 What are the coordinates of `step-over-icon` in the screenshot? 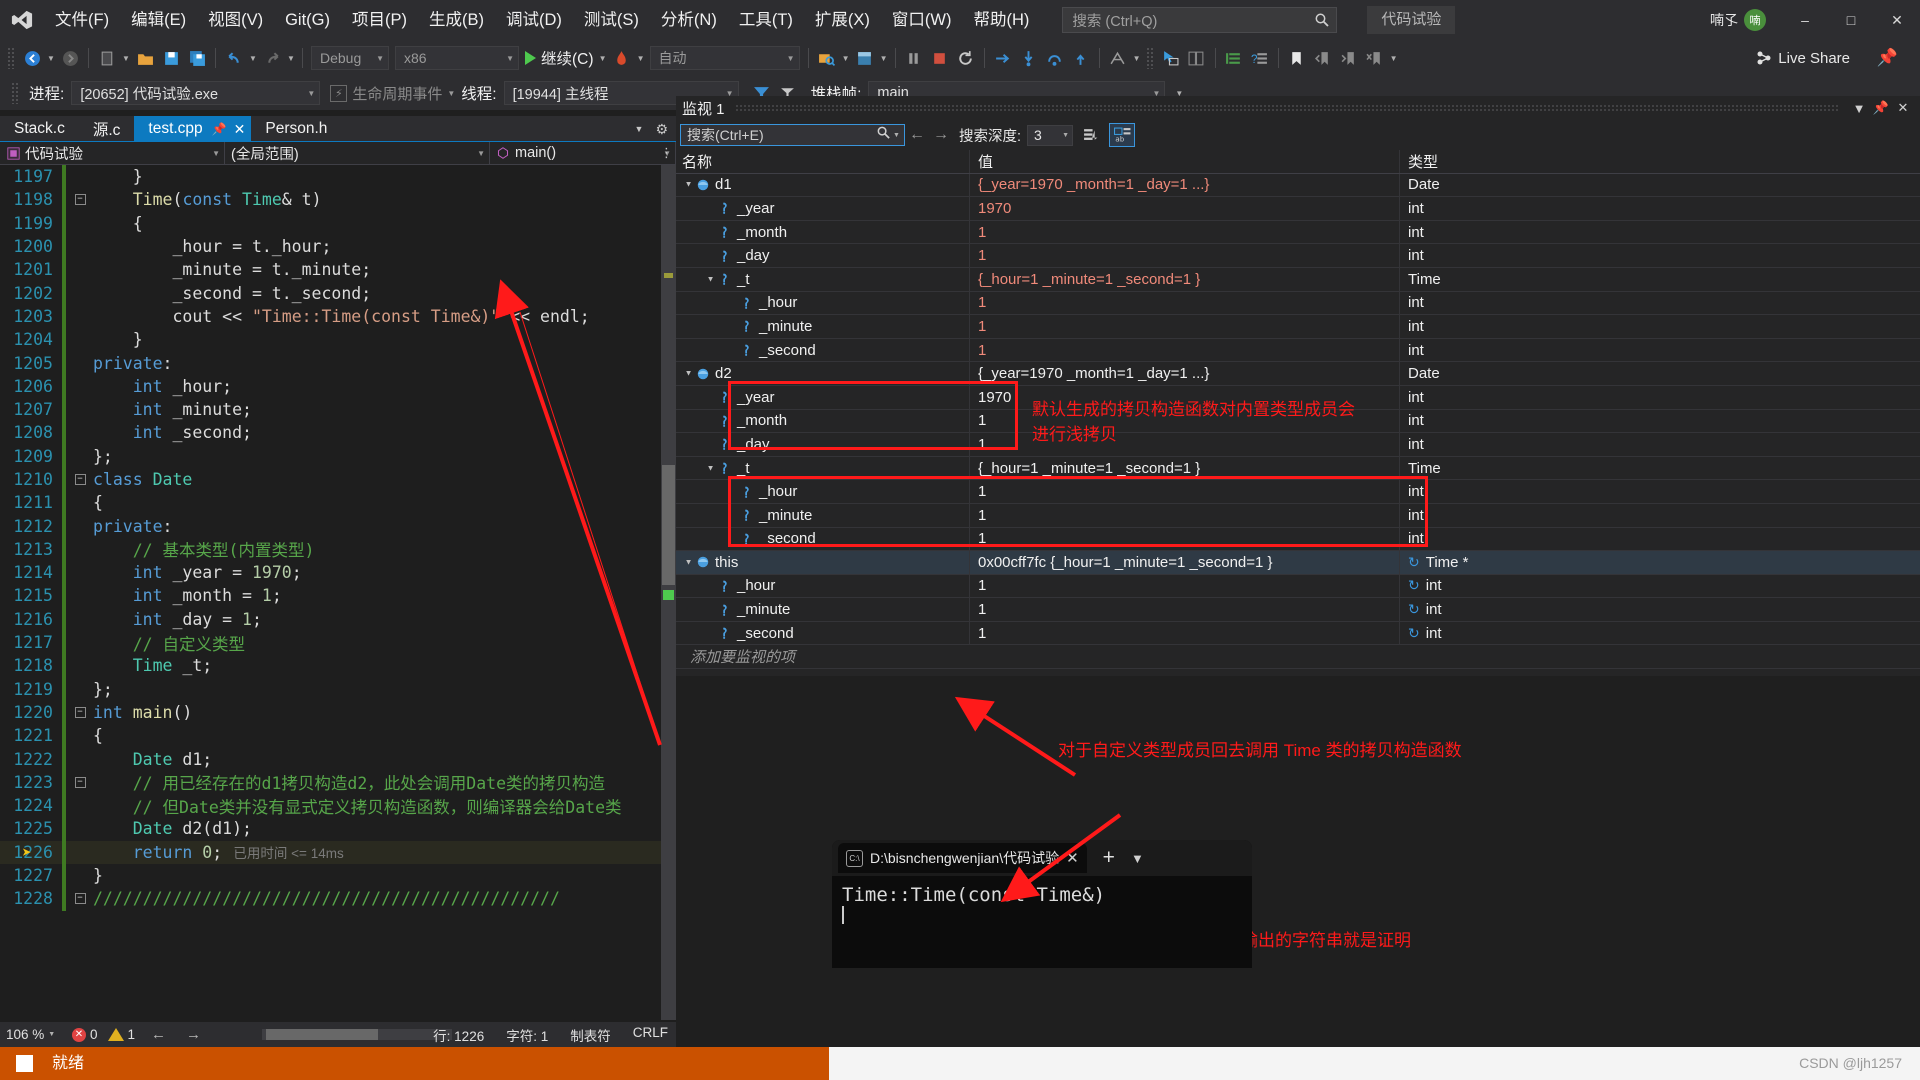 It's located at (1055, 58).